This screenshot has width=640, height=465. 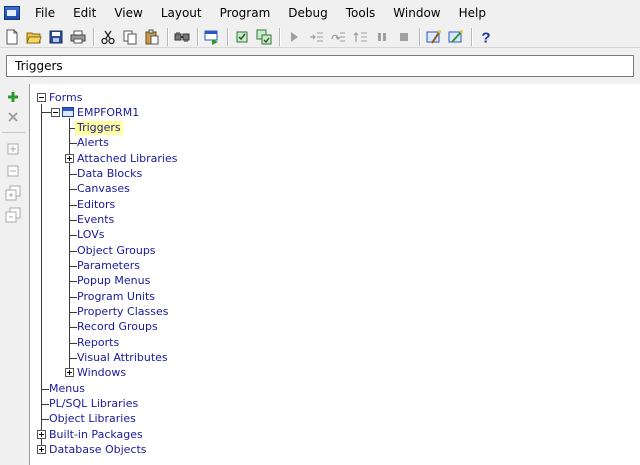 I want to click on paste-icon, so click(x=152, y=36).